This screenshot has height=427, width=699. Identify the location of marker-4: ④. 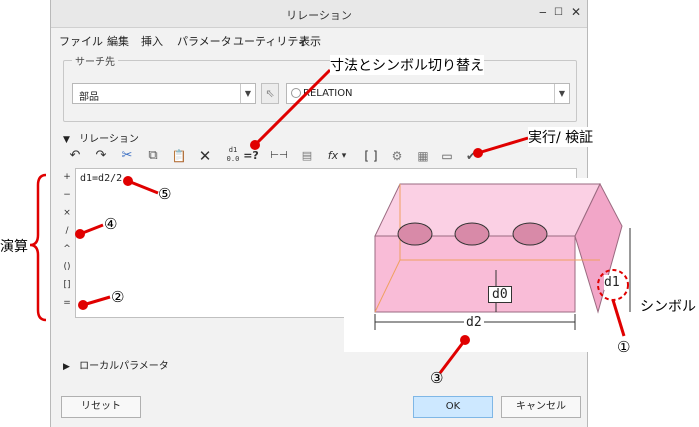
(111, 224).